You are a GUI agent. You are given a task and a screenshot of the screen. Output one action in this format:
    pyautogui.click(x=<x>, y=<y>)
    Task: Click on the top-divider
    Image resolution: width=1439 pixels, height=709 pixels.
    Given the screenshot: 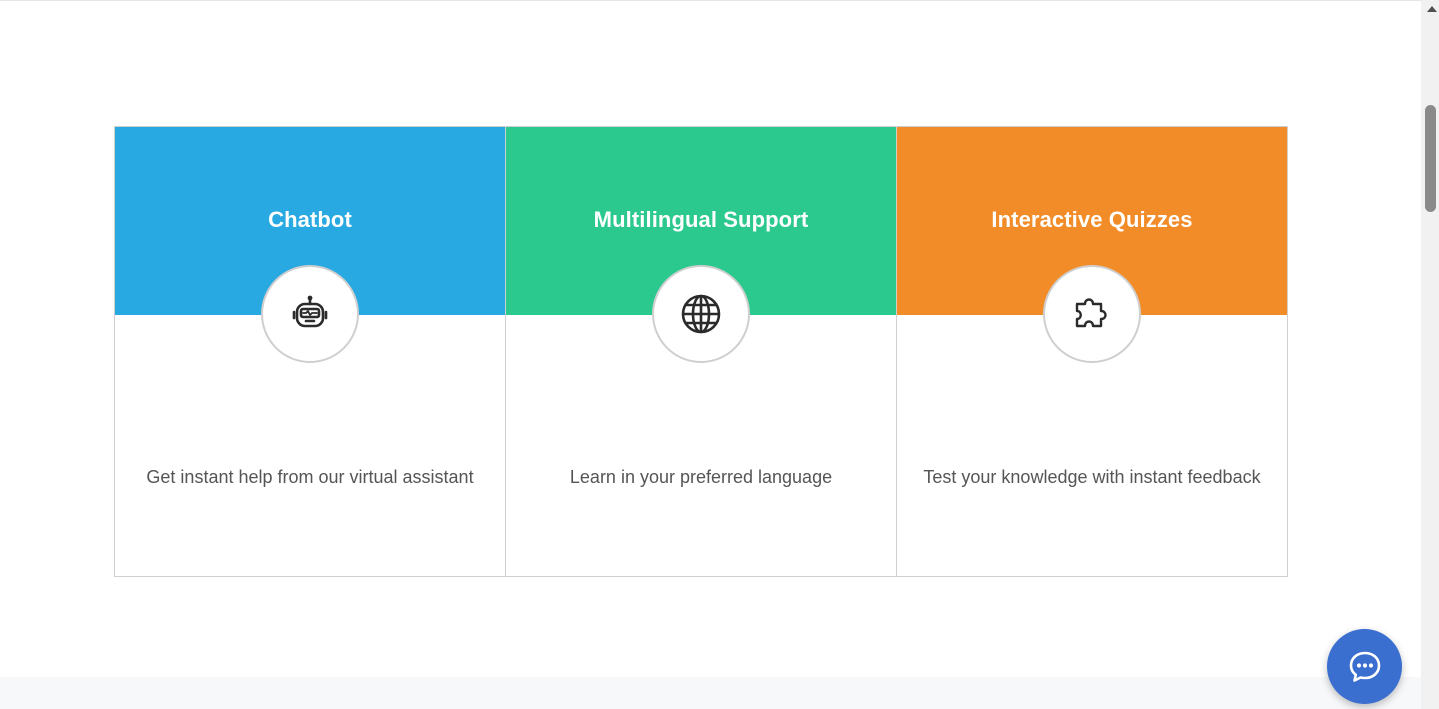 What is the action you would take?
    pyautogui.click(x=710, y=0)
    